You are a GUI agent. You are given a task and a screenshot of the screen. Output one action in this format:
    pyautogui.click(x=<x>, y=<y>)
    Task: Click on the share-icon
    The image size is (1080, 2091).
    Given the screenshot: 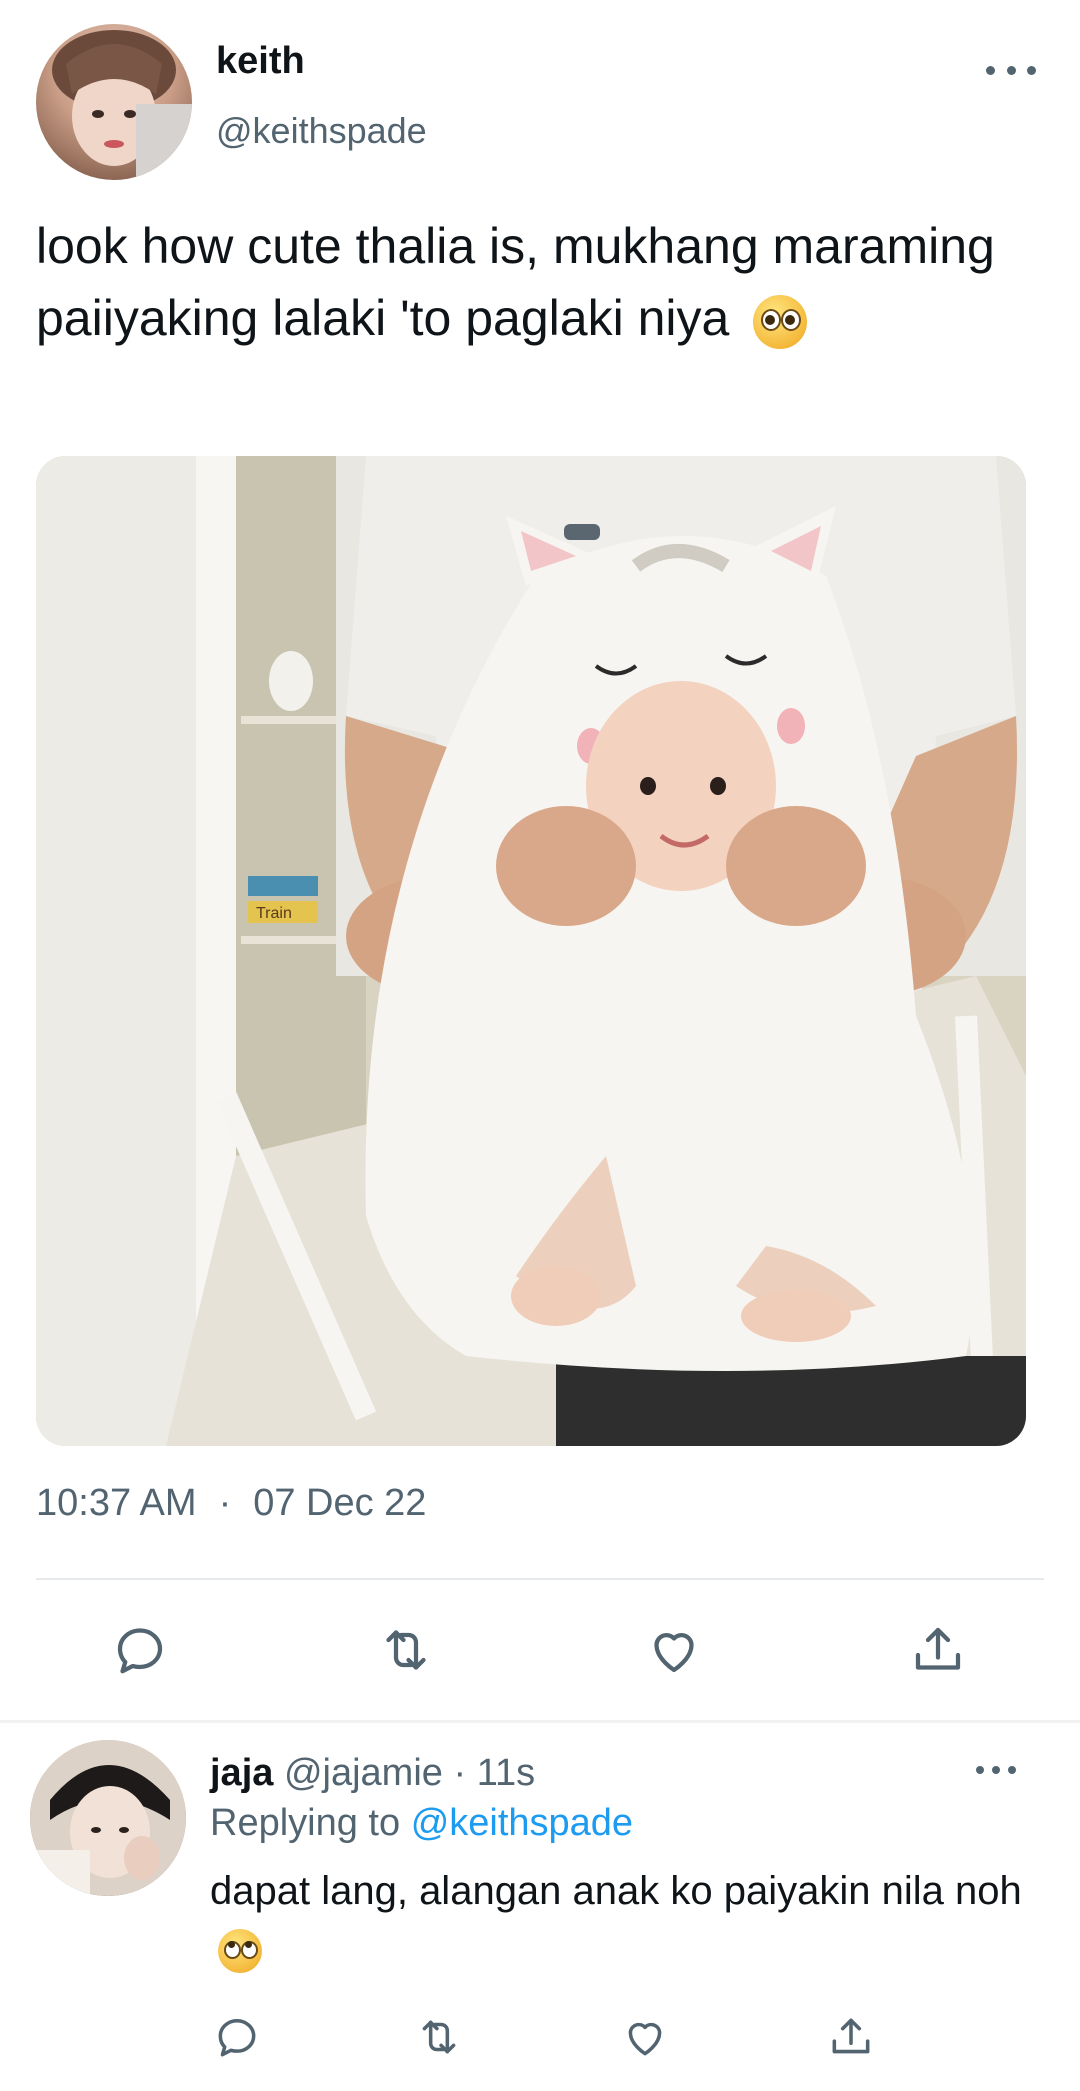 What is the action you would take?
    pyautogui.click(x=938, y=1650)
    